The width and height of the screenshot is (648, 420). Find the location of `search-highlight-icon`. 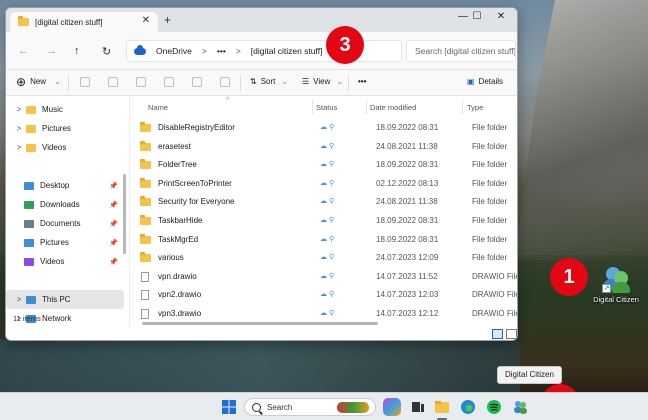

search-highlight-icon is located at coordinates (353, 407).